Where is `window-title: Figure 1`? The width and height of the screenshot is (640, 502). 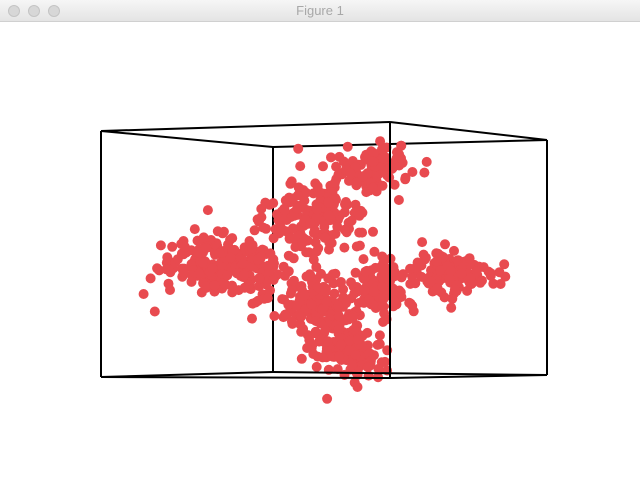 window-title: Figure 1 is located at coordinates (320, 10).